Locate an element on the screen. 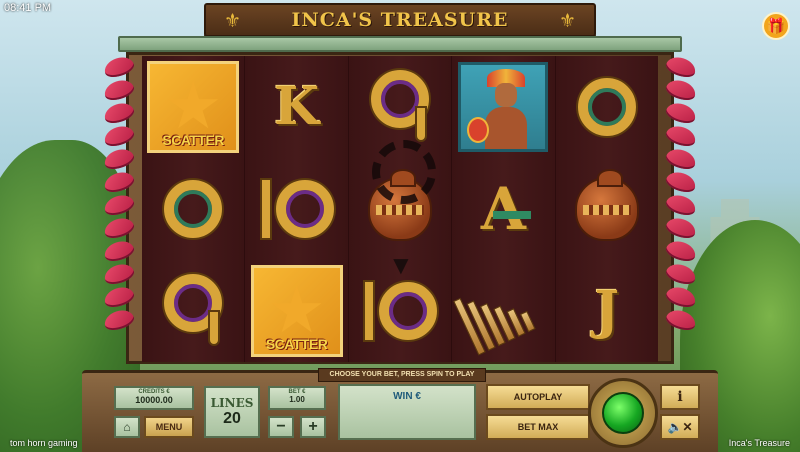  credits-display: CREDITS € 10000.00 is located at coordinates (154, 398).